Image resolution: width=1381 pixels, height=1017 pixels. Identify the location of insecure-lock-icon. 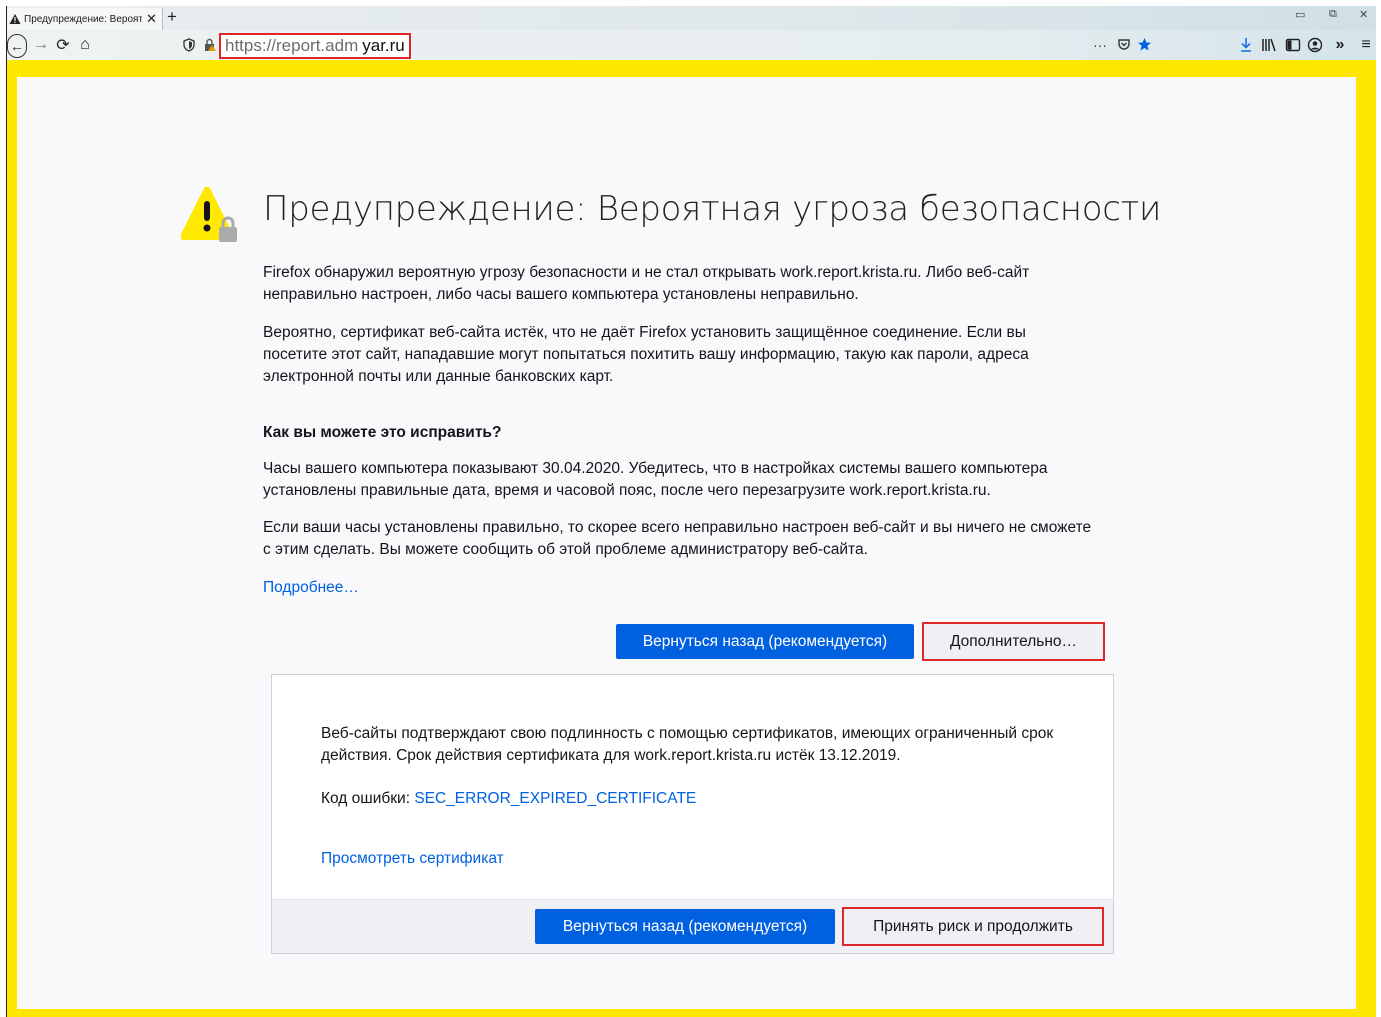
(210, 45).